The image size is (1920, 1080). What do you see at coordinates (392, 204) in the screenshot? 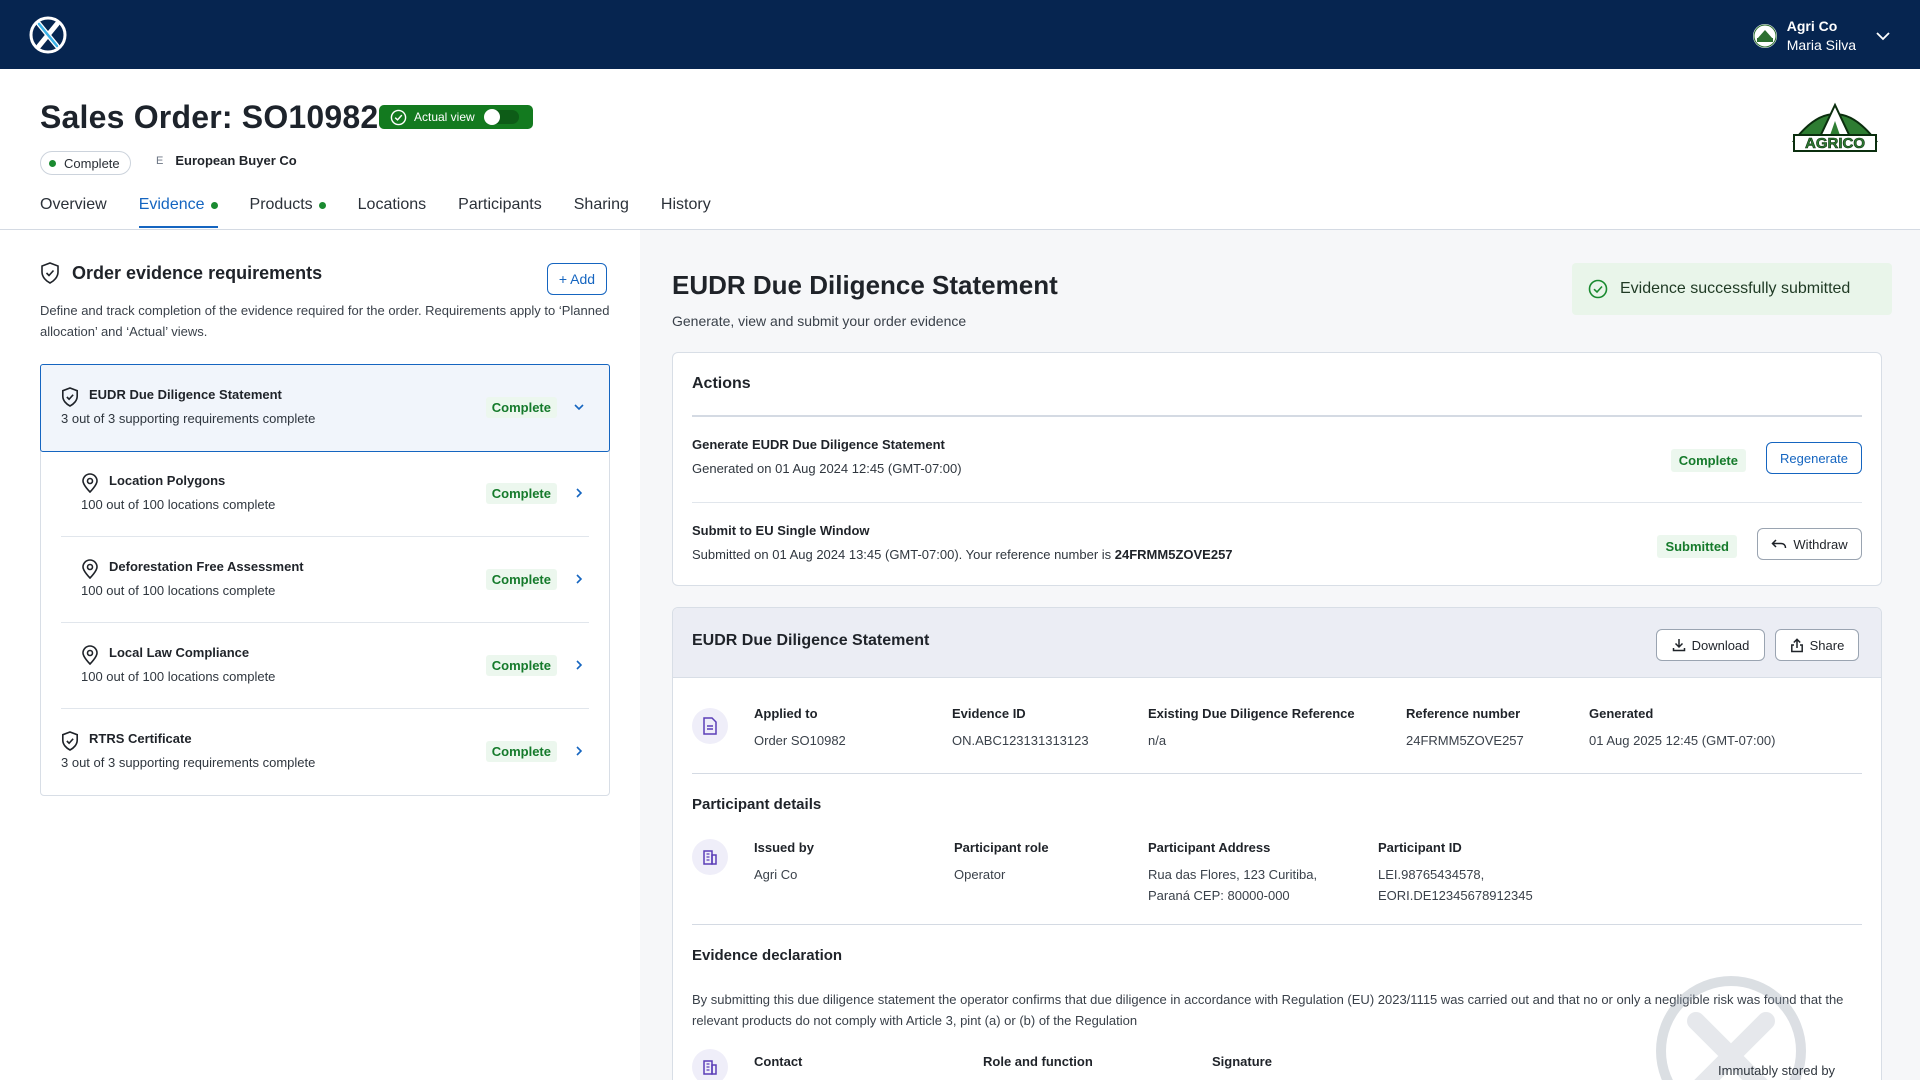
I see `tab-label: Locations` at bounding box center [392, 204].